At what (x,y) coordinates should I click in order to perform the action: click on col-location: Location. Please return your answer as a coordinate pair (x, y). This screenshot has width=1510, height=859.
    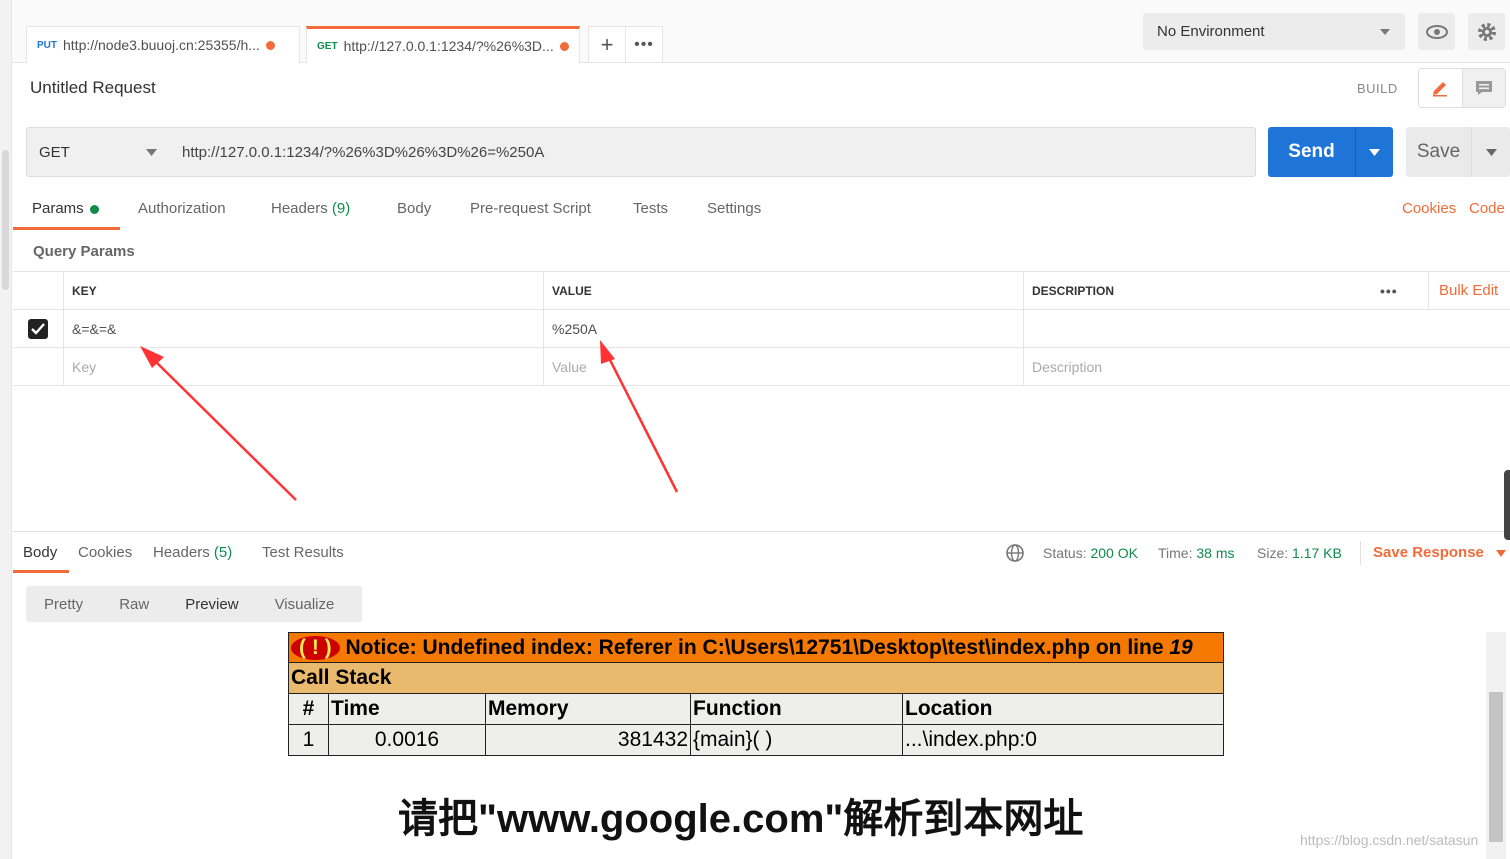
    Looking at the image, I should click on (1063, 709).